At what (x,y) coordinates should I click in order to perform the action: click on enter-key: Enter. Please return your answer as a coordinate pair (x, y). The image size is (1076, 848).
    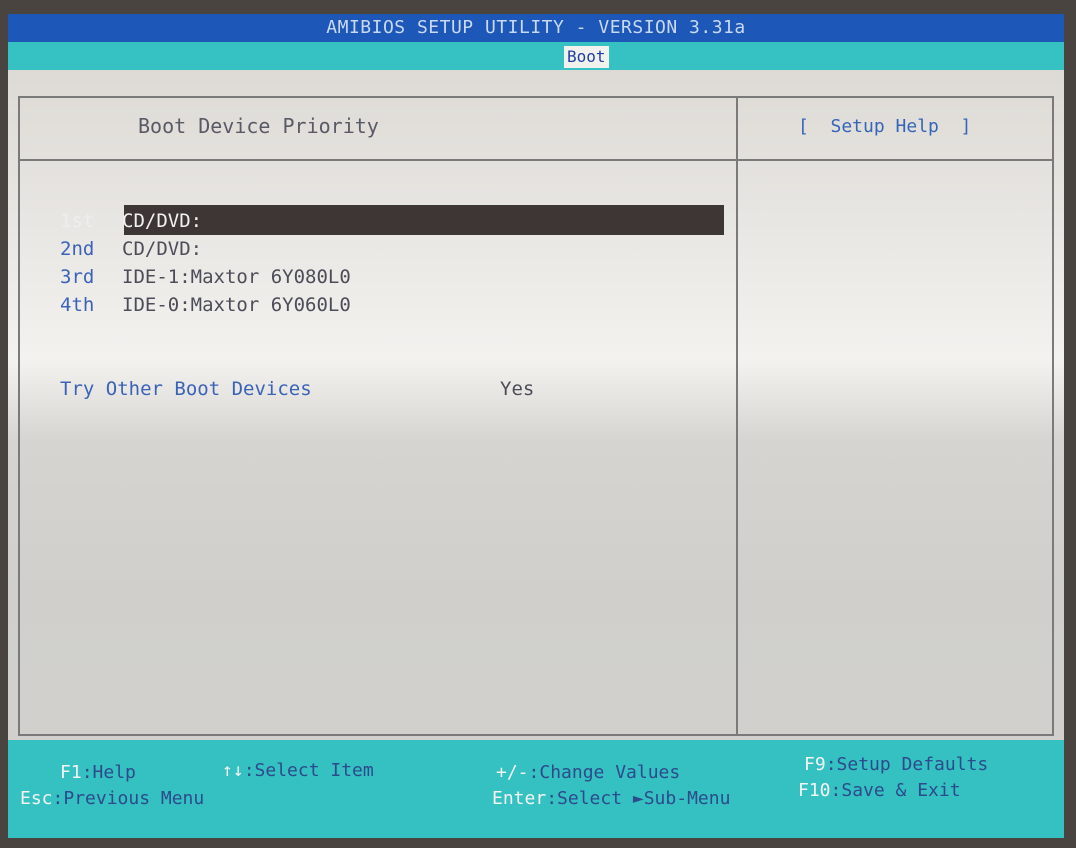
    Looking at the image, I should click on (519, 798).